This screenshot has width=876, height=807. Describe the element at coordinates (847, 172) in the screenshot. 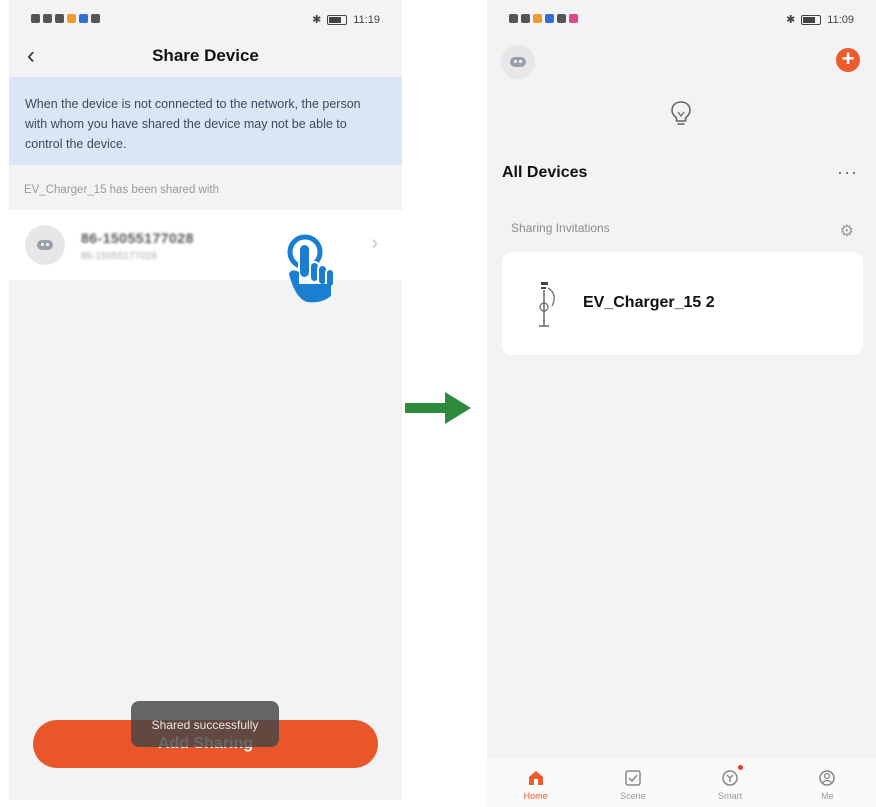

I see `more-options-button: ···` at that location.